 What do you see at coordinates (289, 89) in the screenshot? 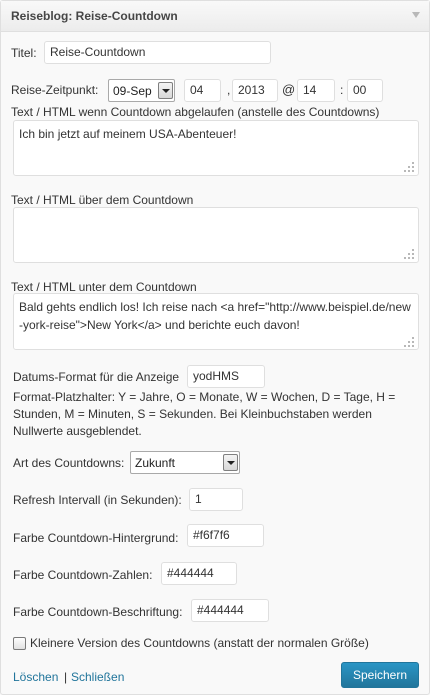
I see `at-sign: @` at bounding box center [289, 89].